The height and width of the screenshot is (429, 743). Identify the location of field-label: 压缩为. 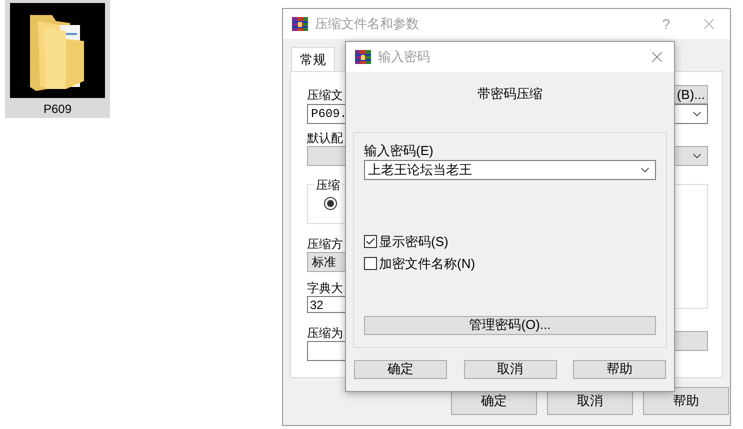
(325, 333).